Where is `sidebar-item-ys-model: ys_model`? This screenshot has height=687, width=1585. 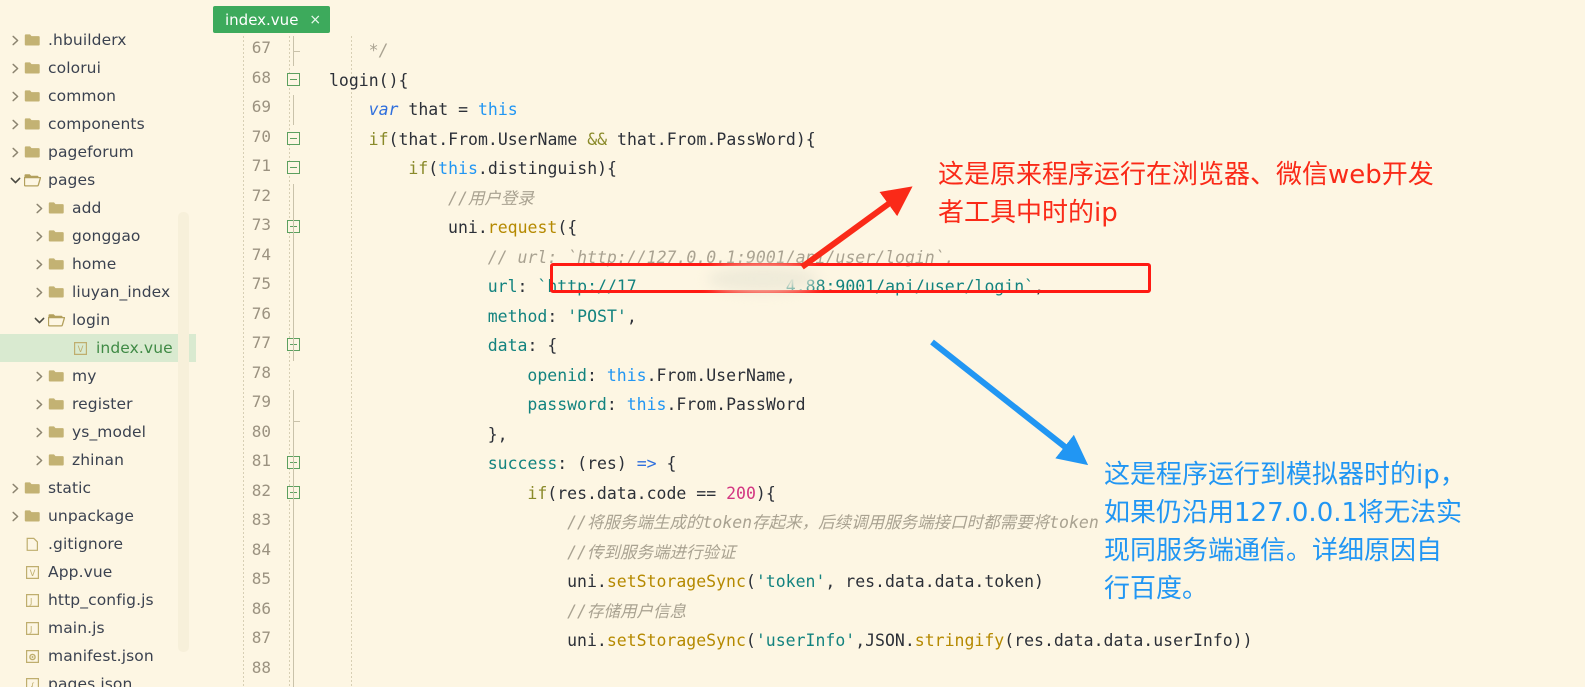 sidebar-item-ys-model: ys_model is located at coordinates (98, 432).